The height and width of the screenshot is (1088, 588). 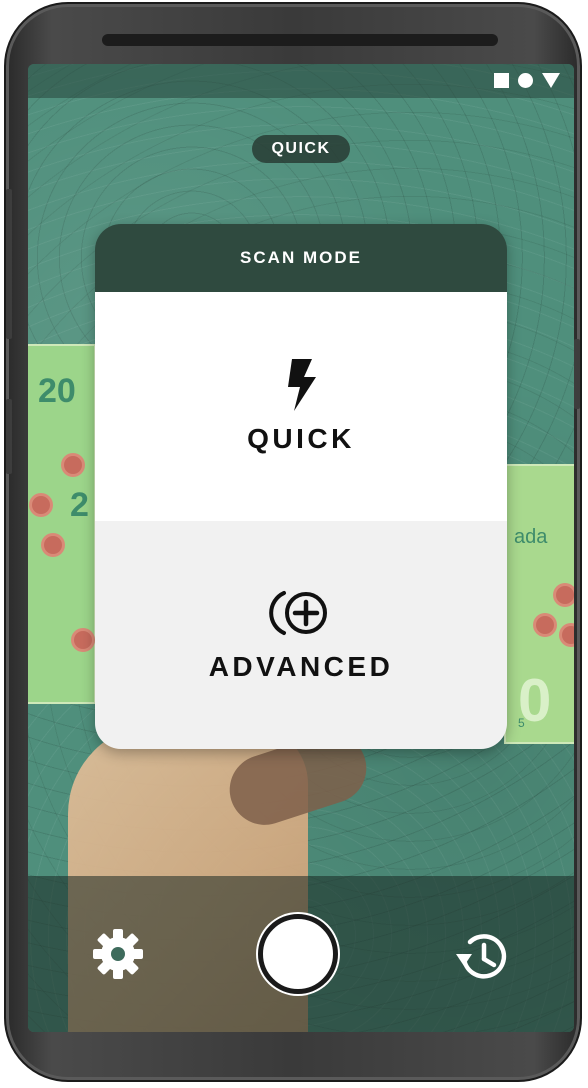 I want to click on banknote-left: 20 2, so click(x=62, y=524).